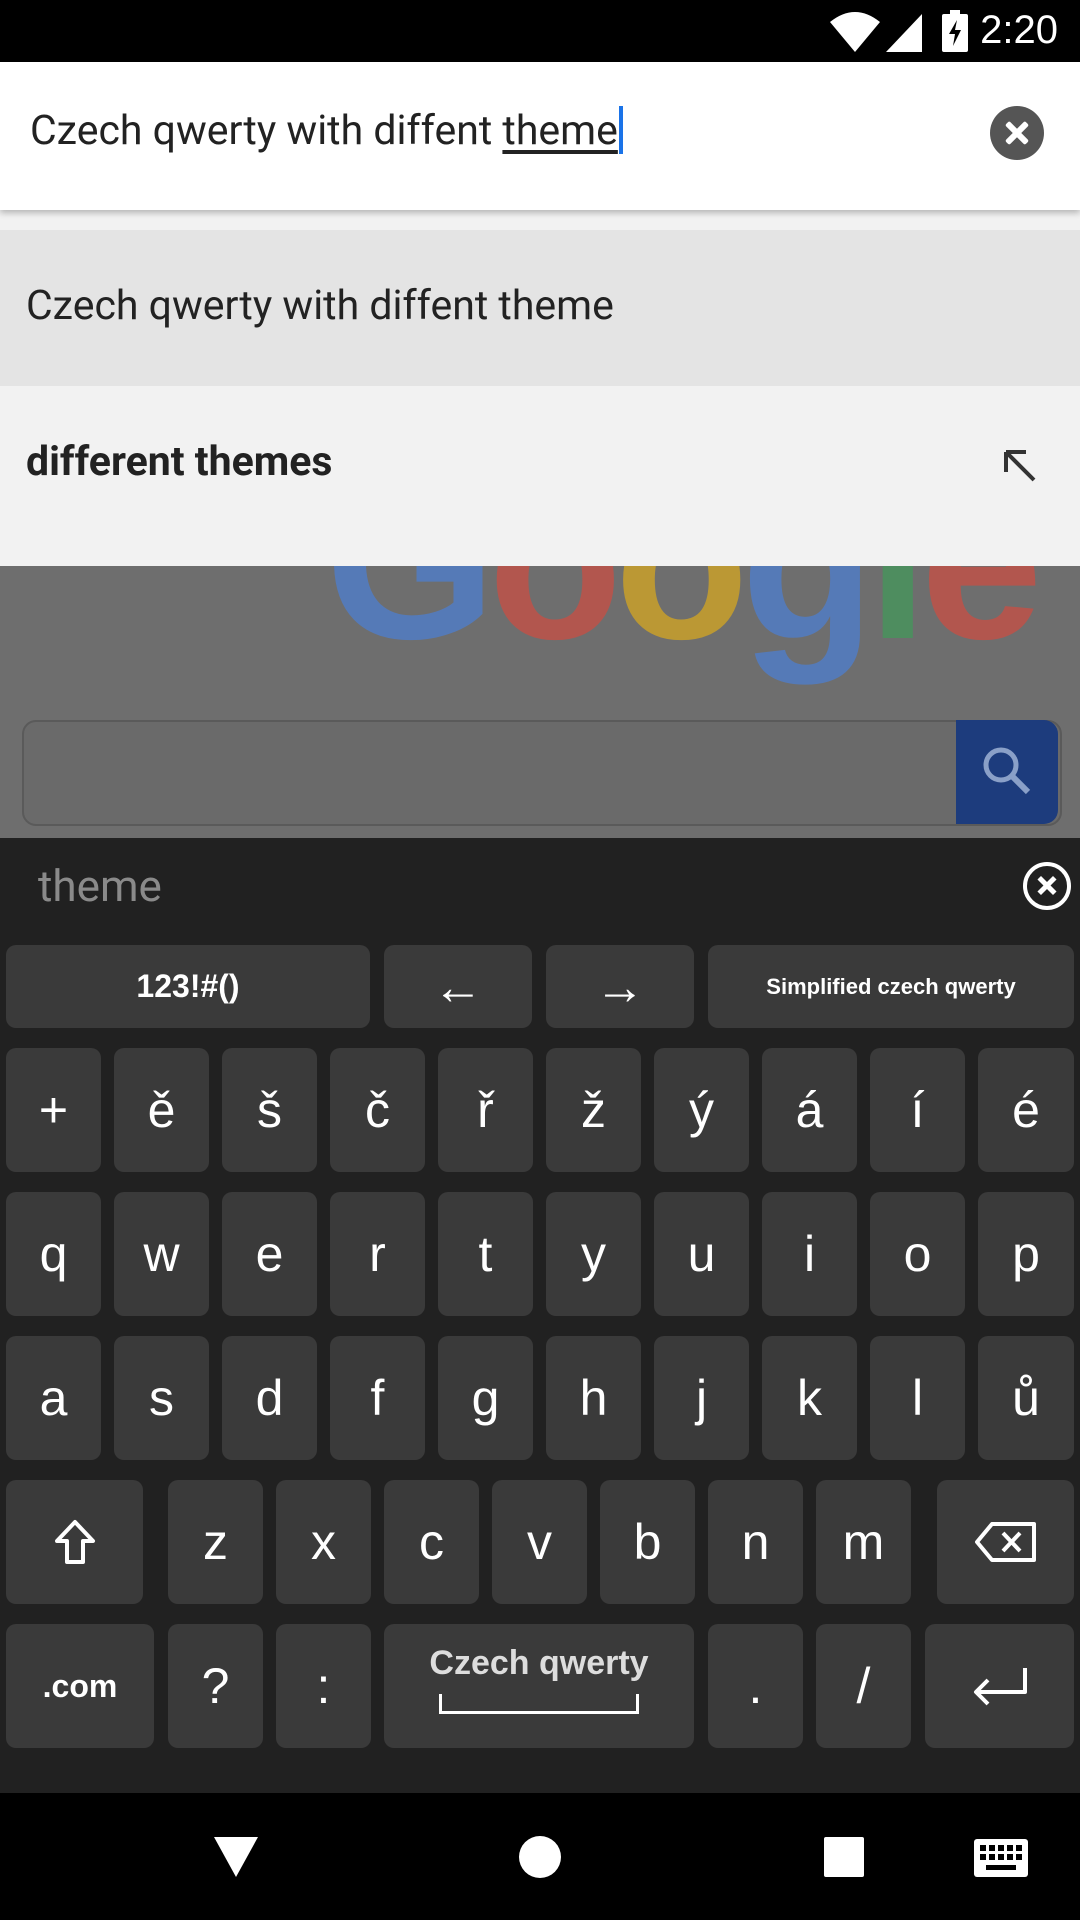 The image size is (1080, 1920). Describe the element at coordinates (620, 986) in the screenshot. I see `cursor-right-key: →` at that location.